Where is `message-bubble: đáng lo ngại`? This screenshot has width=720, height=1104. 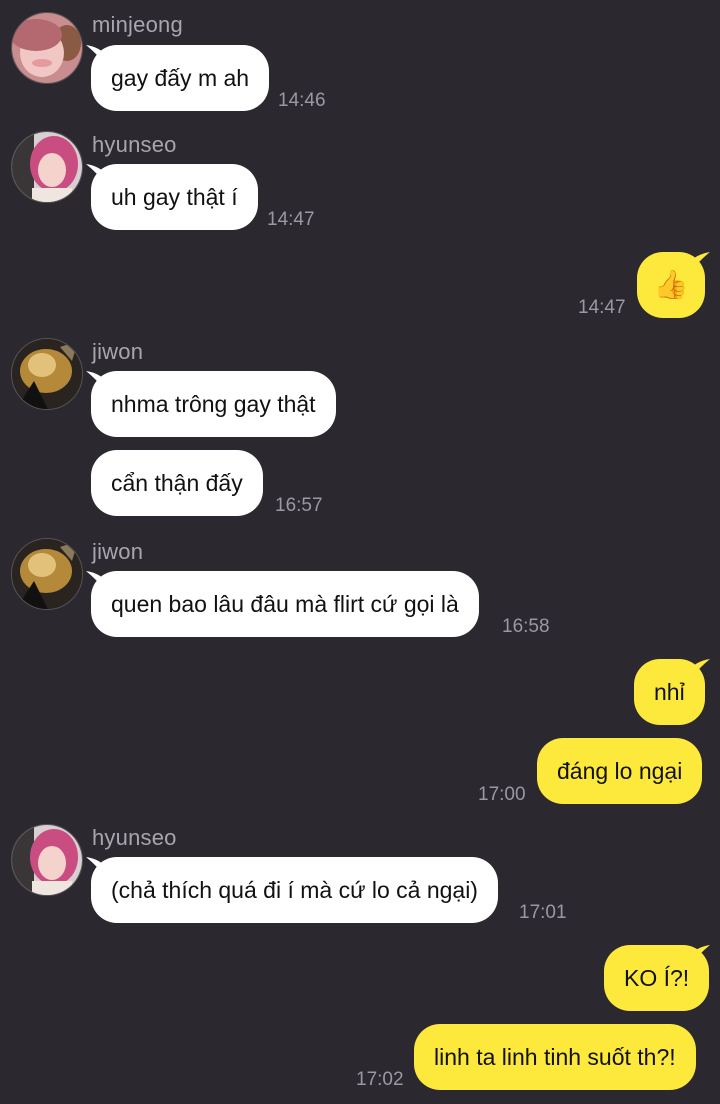
message-bubble: đáng lo ngại is located at coordinates (620, 771).